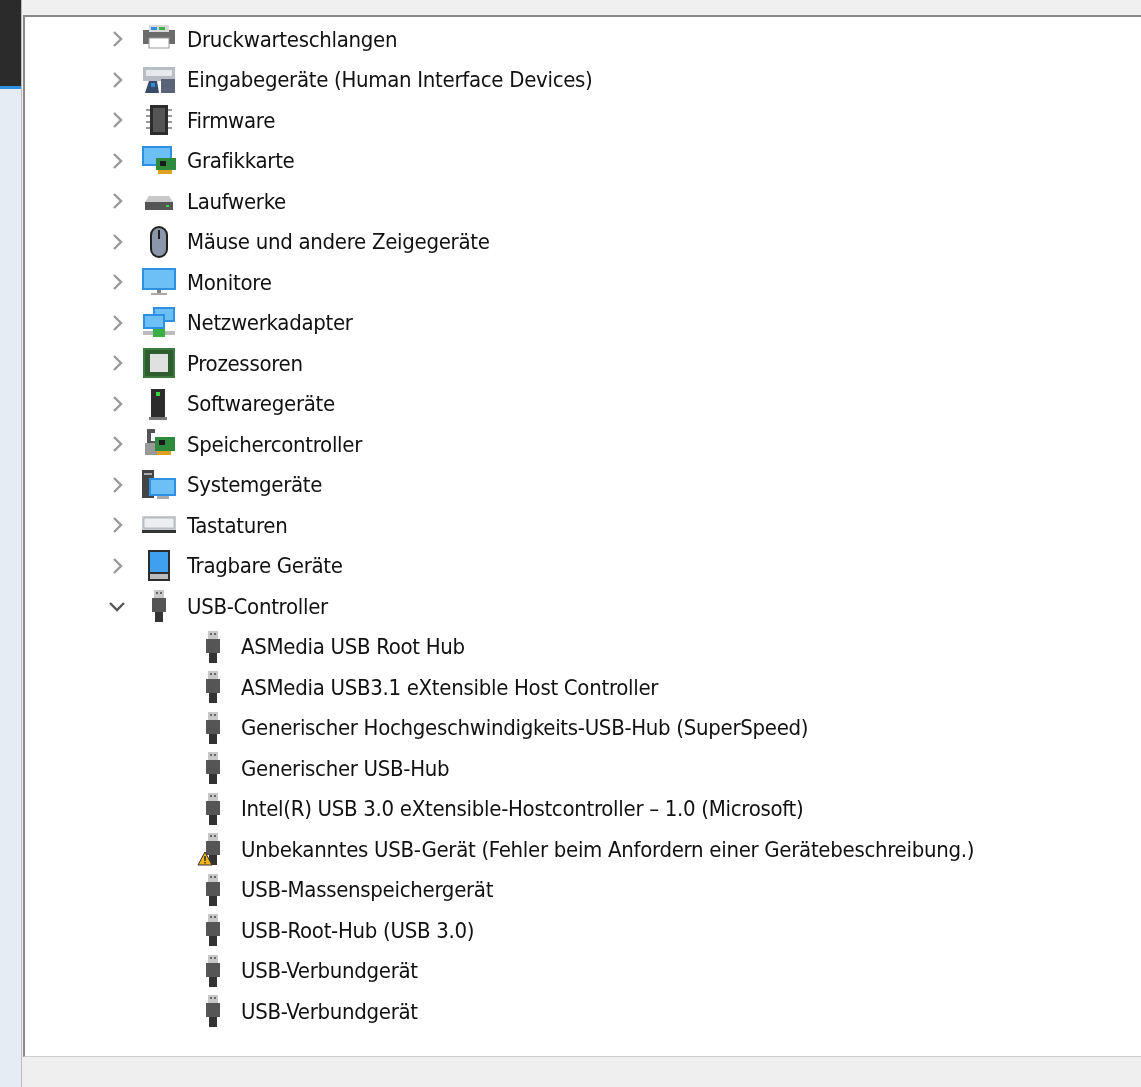  I want to click on tree-item: ASMedia USB3.1 eXtensible Host Controller, so click(450, 687).